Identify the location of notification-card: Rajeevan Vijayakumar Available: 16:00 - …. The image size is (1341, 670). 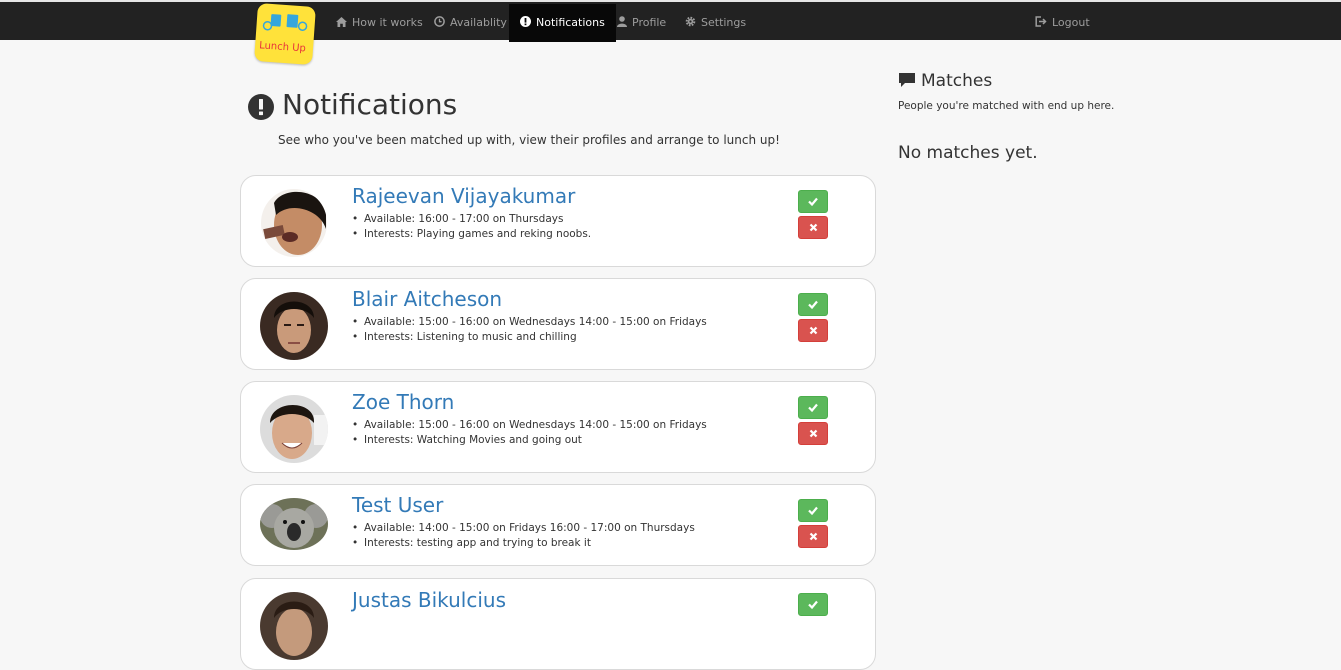
(558, 221).